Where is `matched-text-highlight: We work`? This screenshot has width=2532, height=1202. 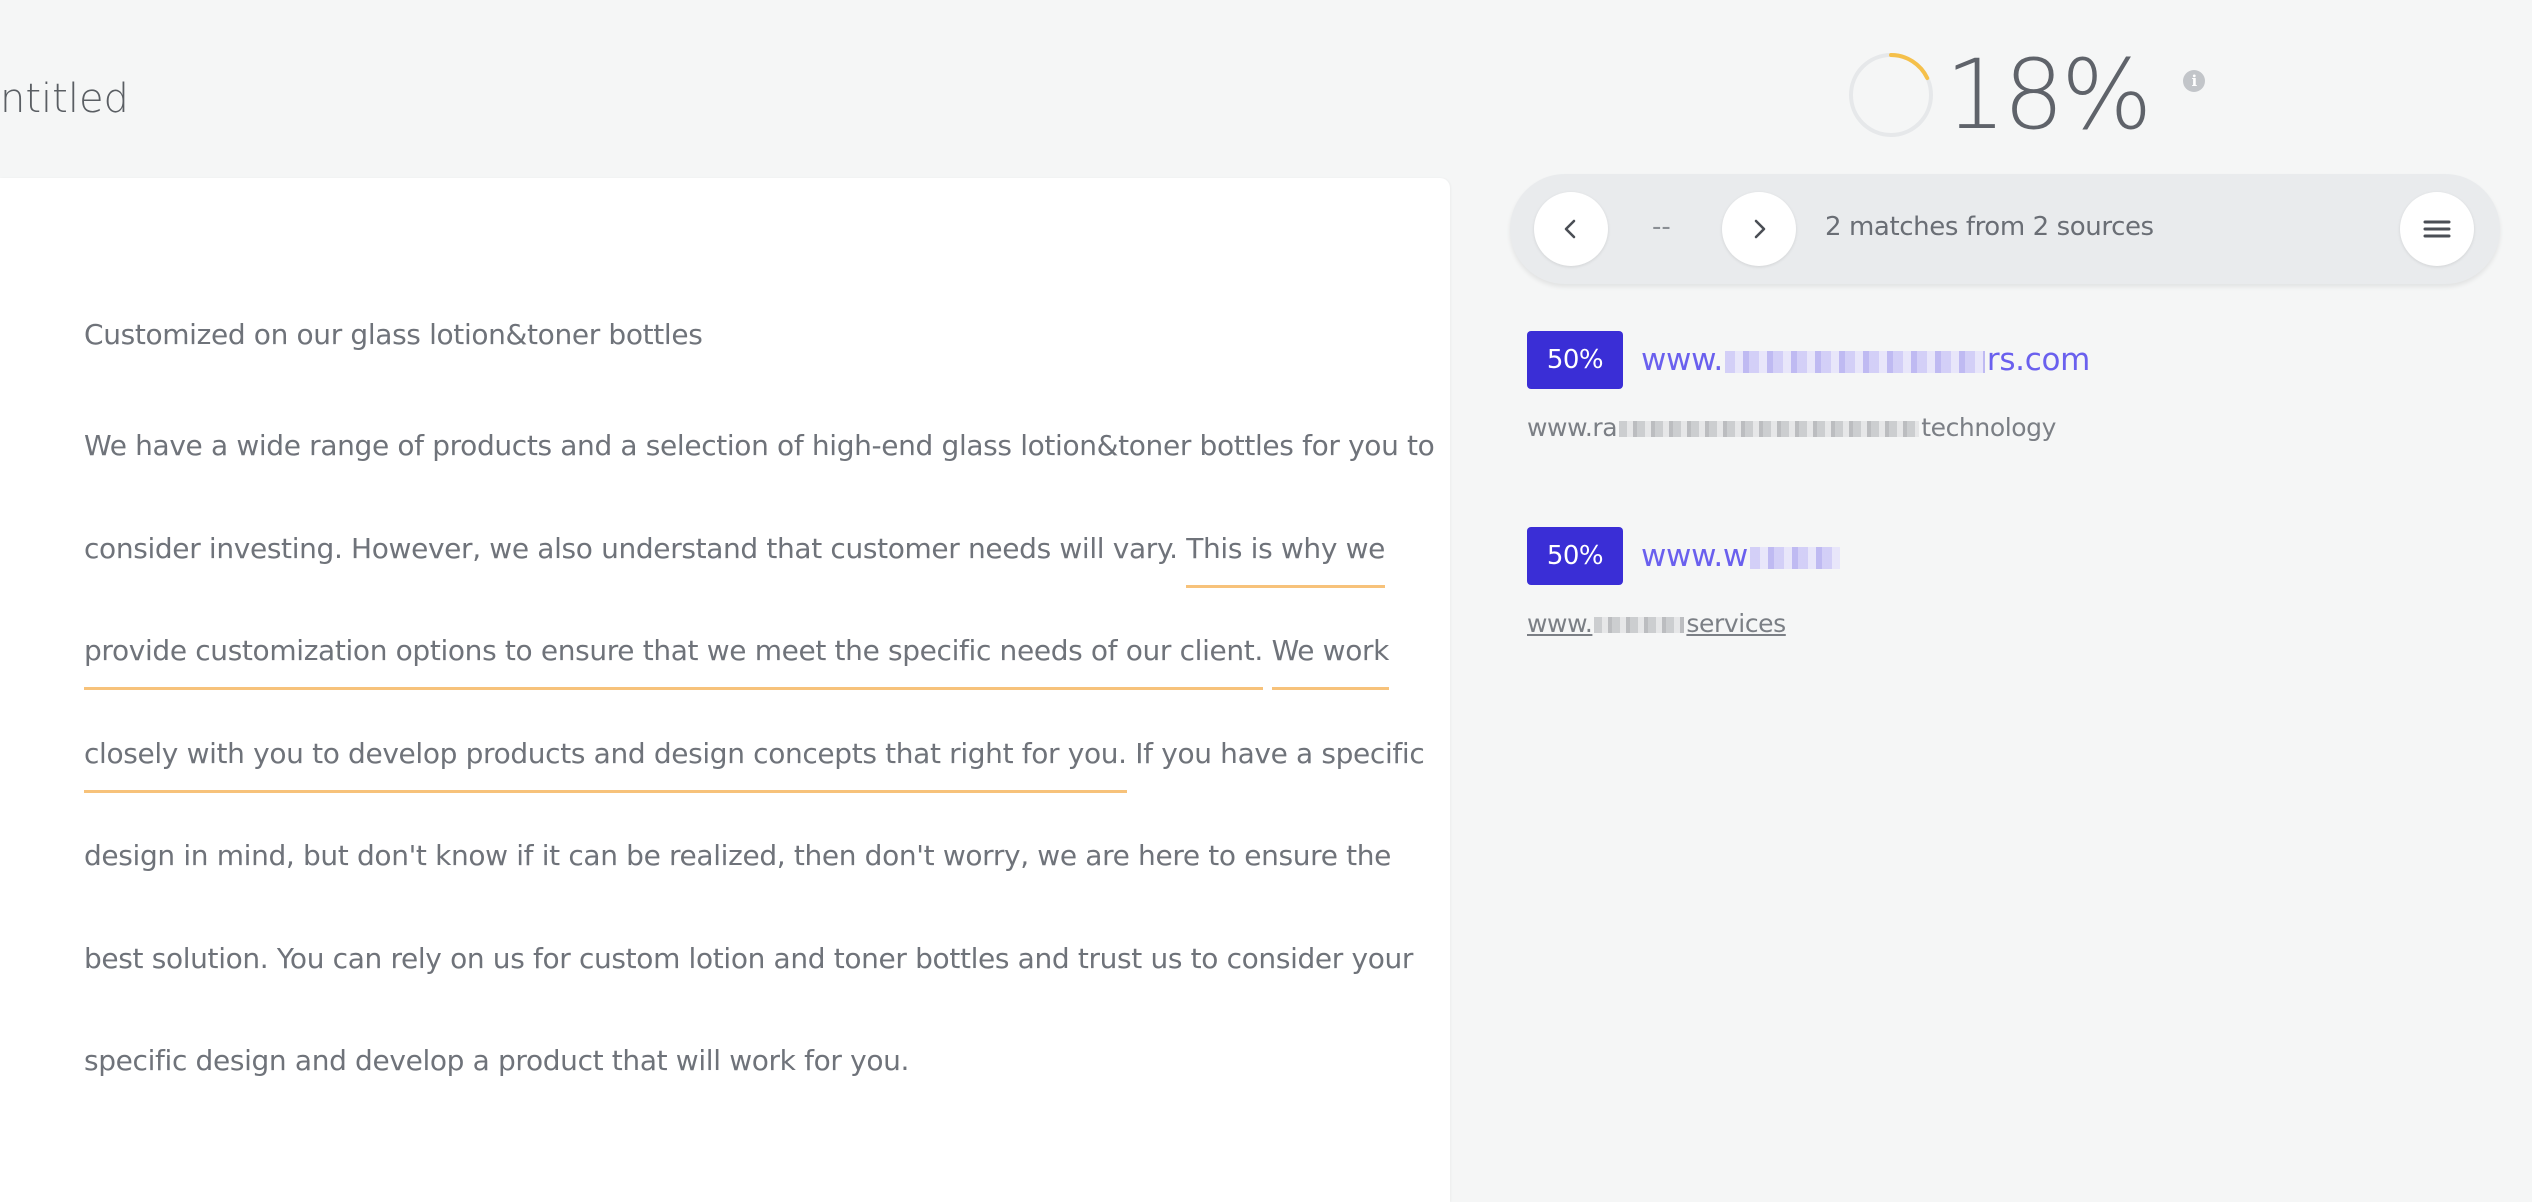
matched-text-highlight: We work is located at coordinates (1330, 662).